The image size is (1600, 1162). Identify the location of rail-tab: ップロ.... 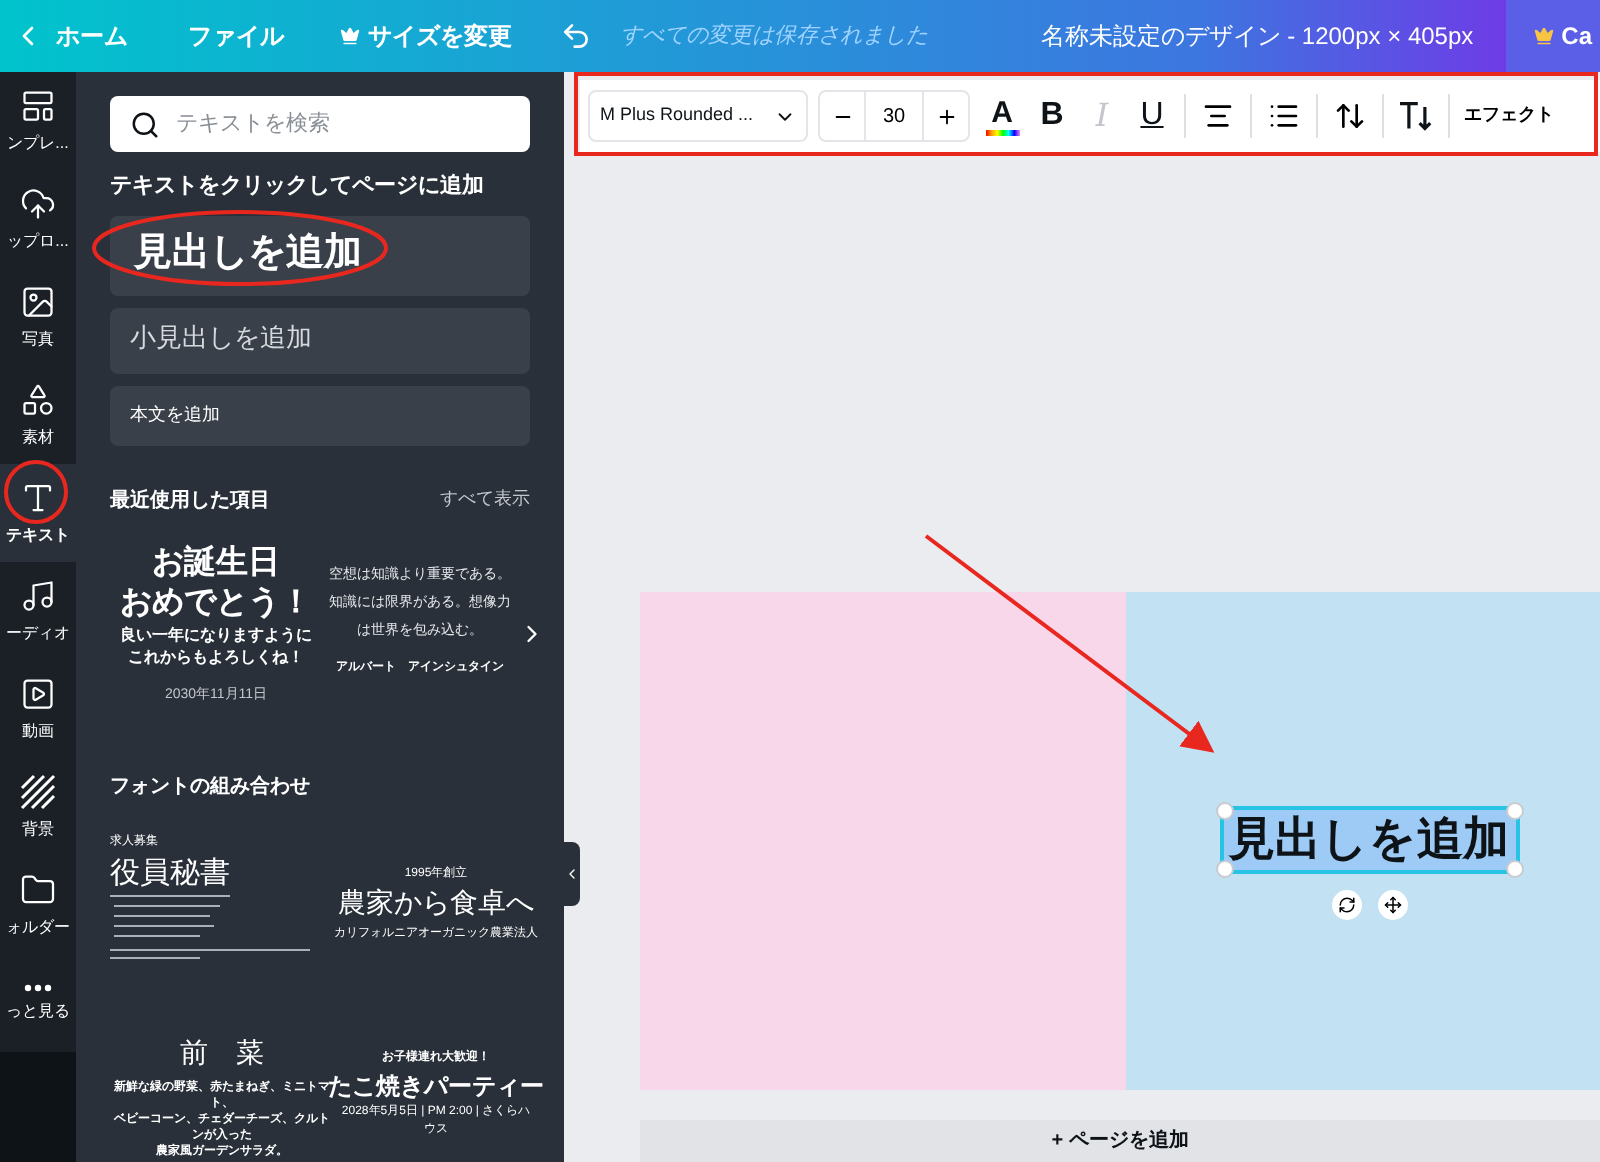
(38, 219).